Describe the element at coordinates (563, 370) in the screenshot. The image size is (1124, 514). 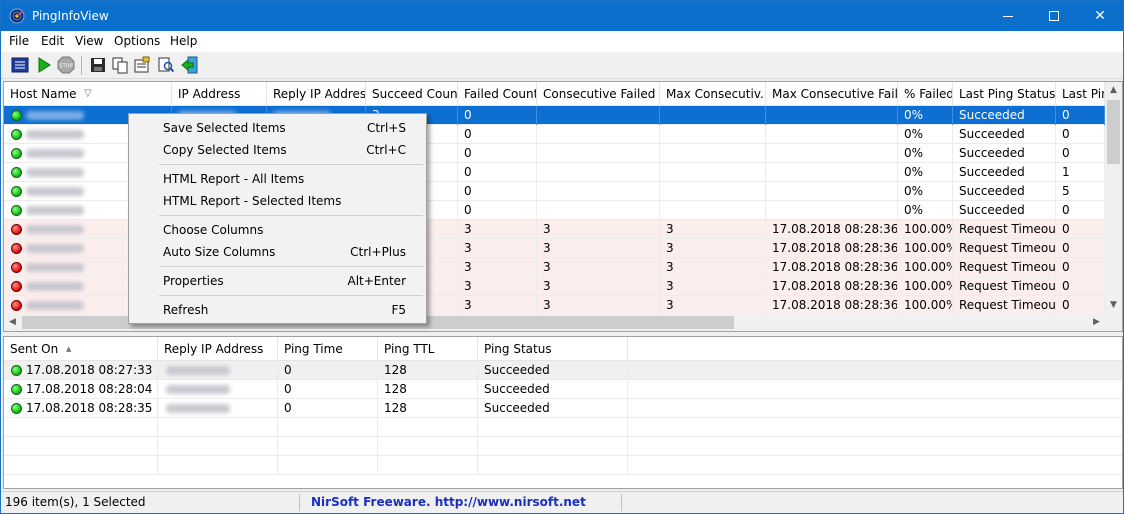
I see `table-row: 17.08.2018 08:27:33 0 128 Succeeded` at that location.